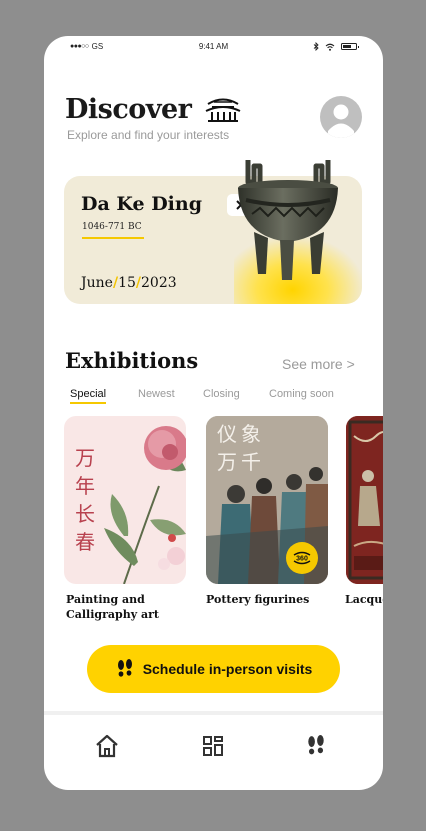 This screenshot has height=831, width=426. I want to click on battery-icon, so click(350, 46).